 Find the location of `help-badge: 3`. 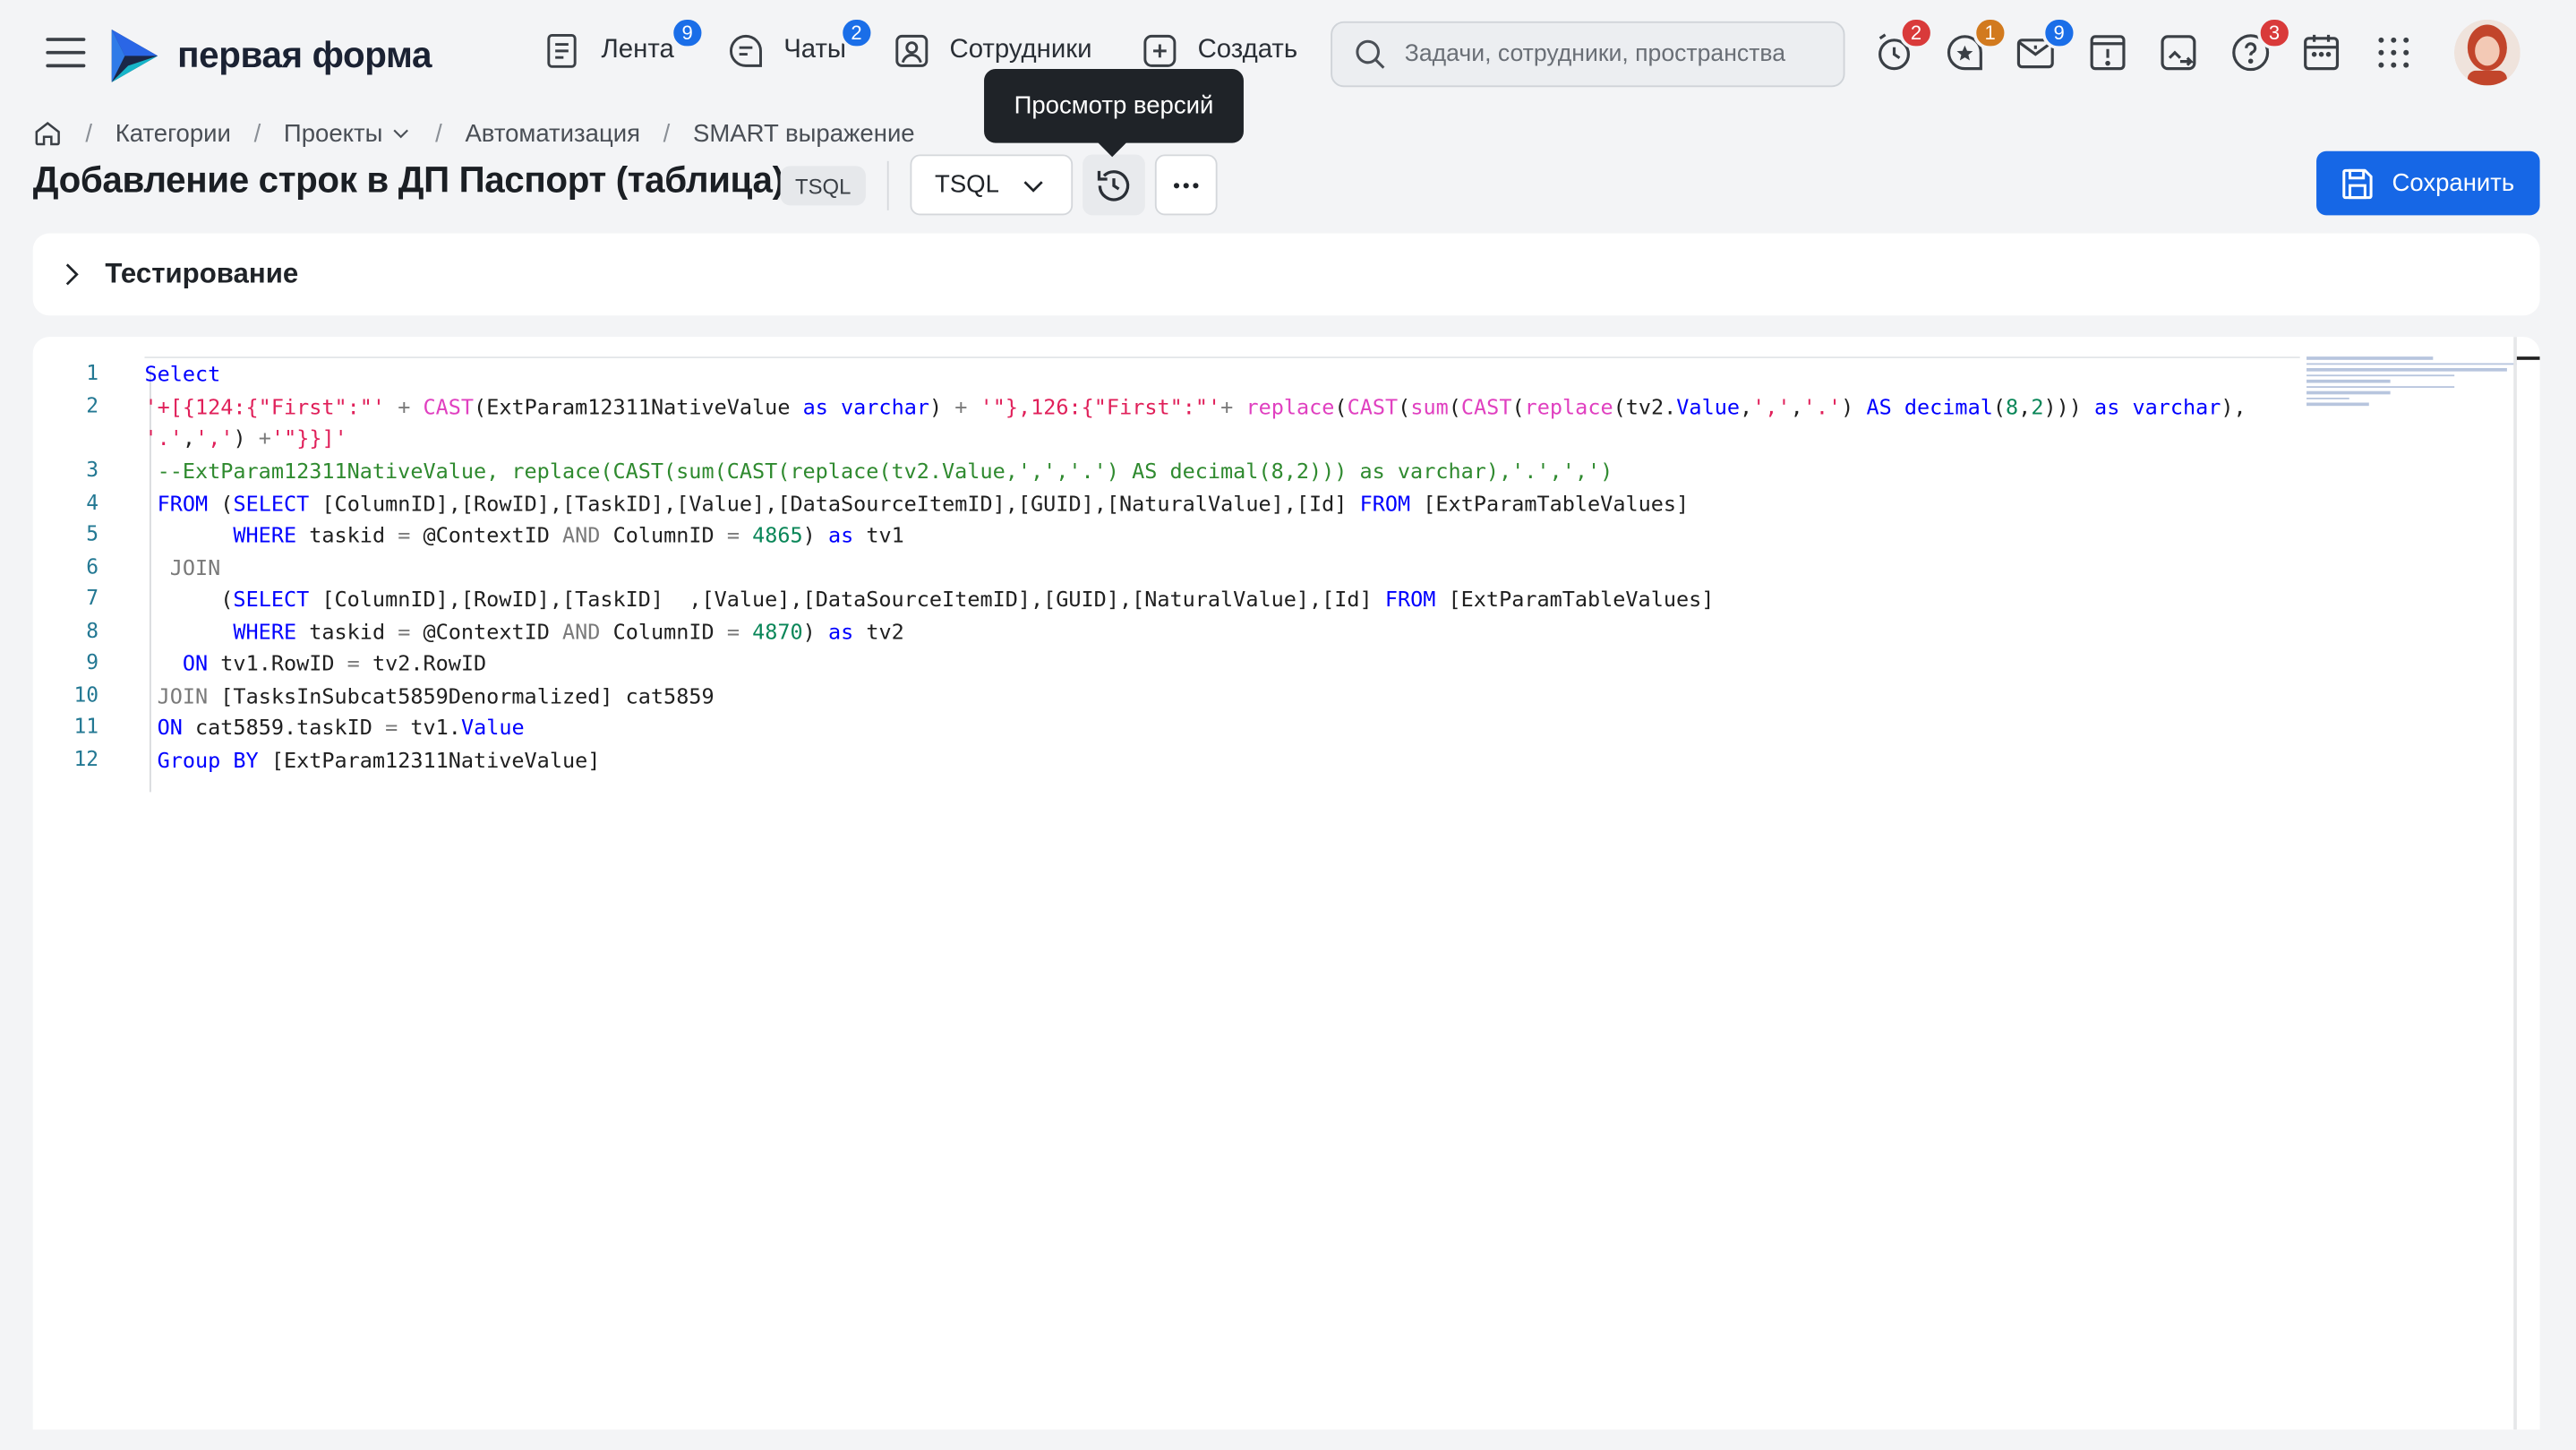

help-badge: 3 is located at coordinates (2274, 33).